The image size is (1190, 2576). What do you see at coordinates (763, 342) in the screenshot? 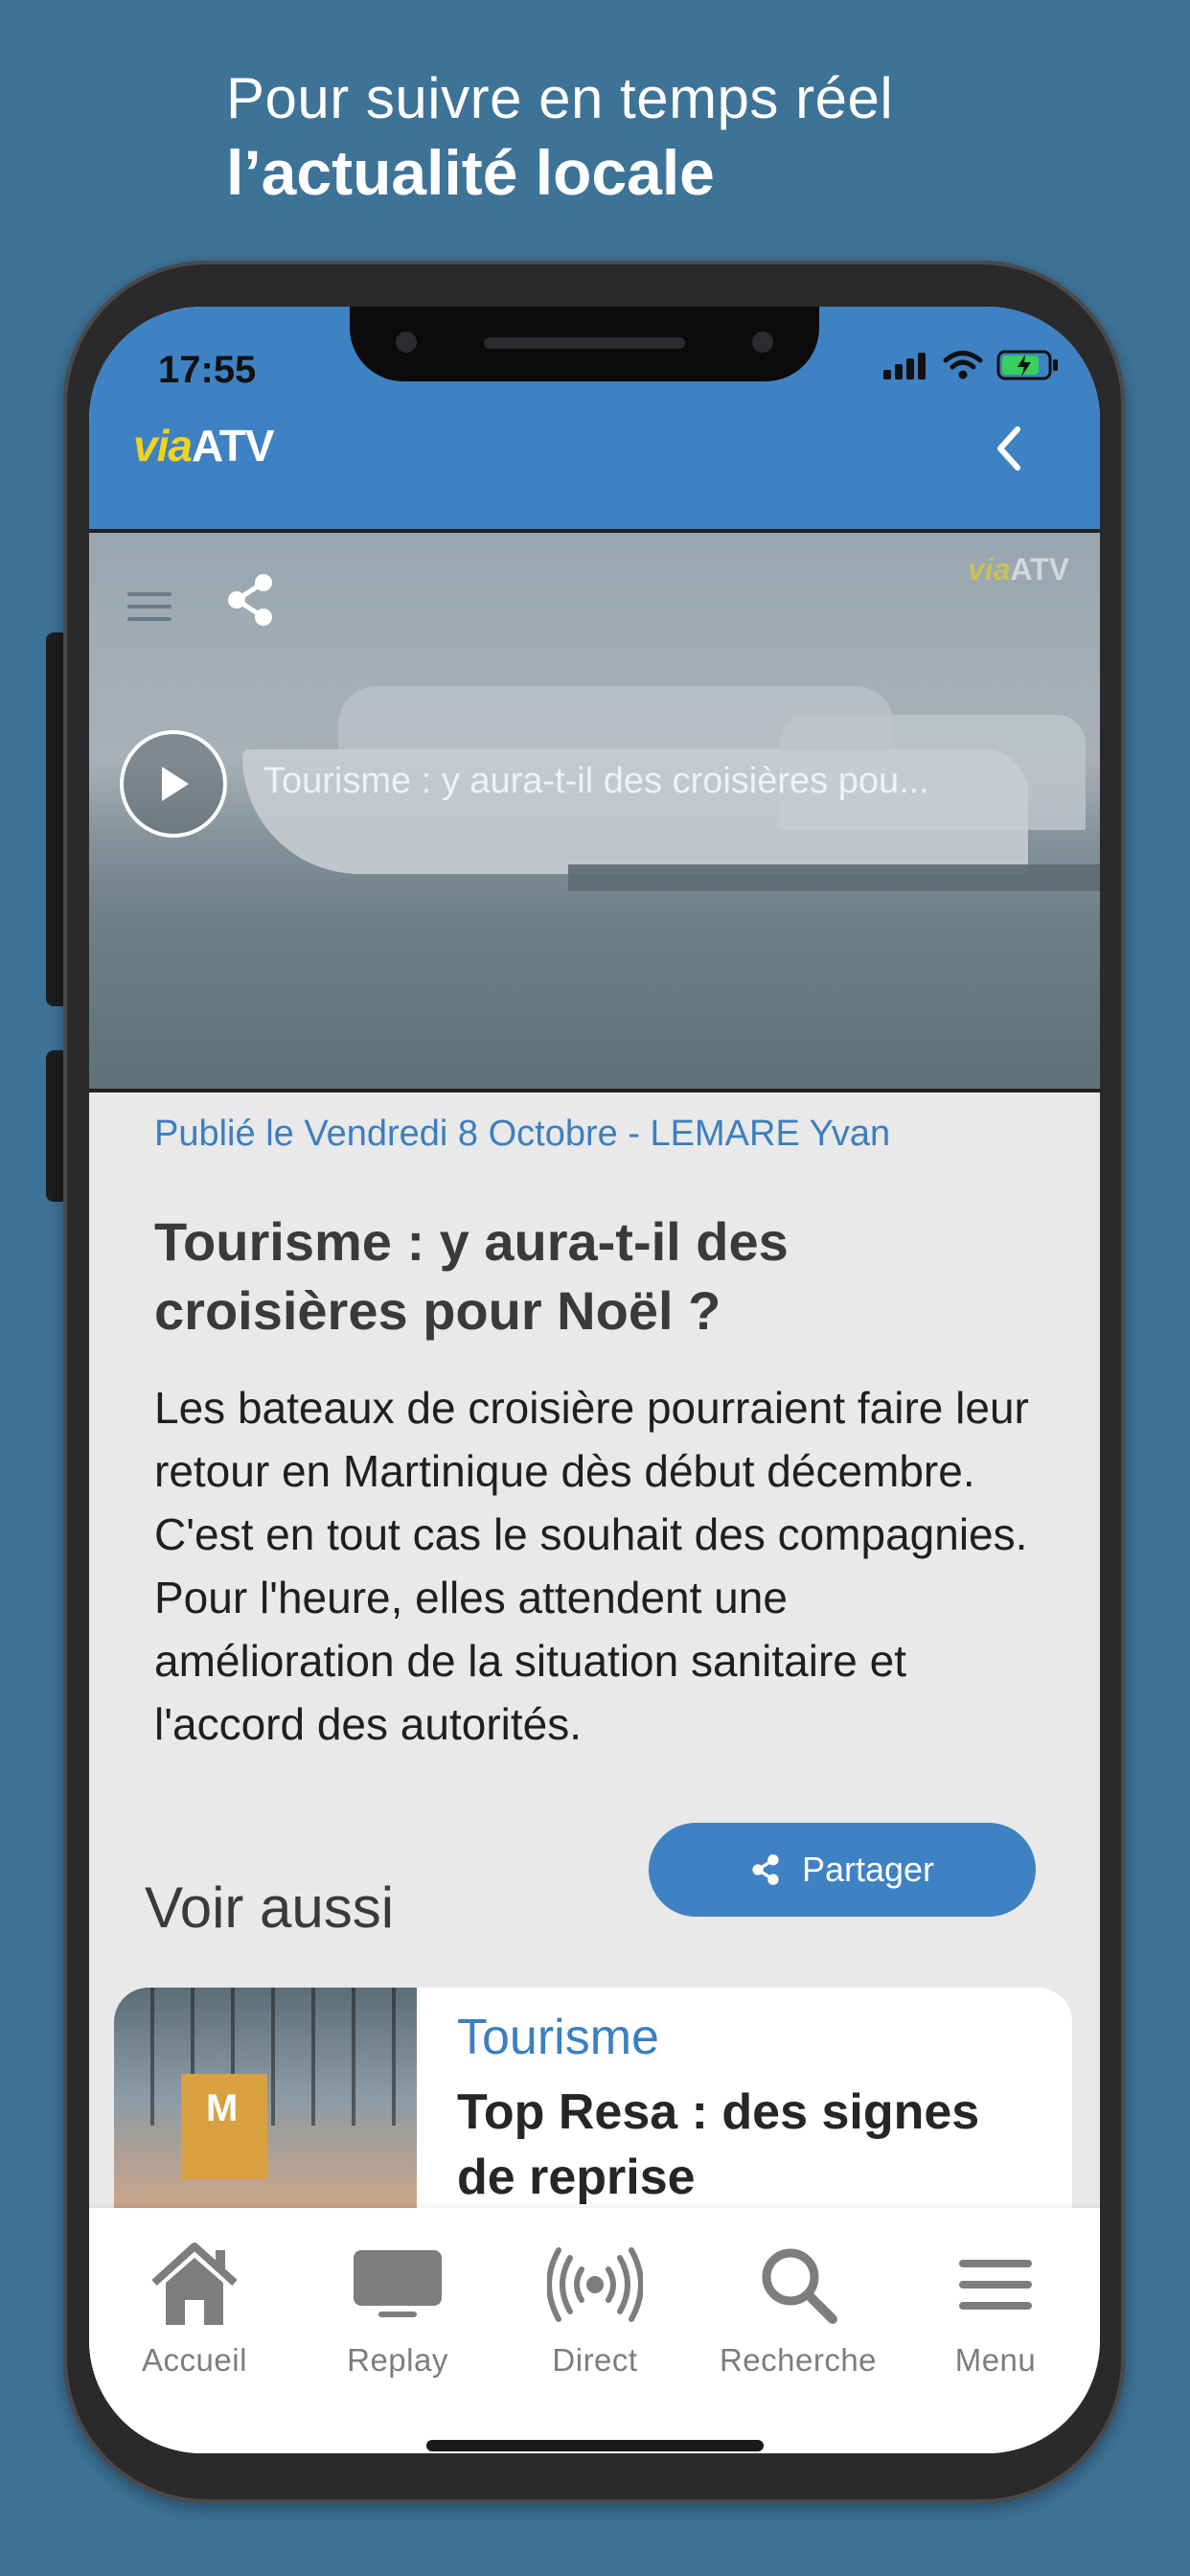
I see `notch-camera` at bounding box center [763, 342].